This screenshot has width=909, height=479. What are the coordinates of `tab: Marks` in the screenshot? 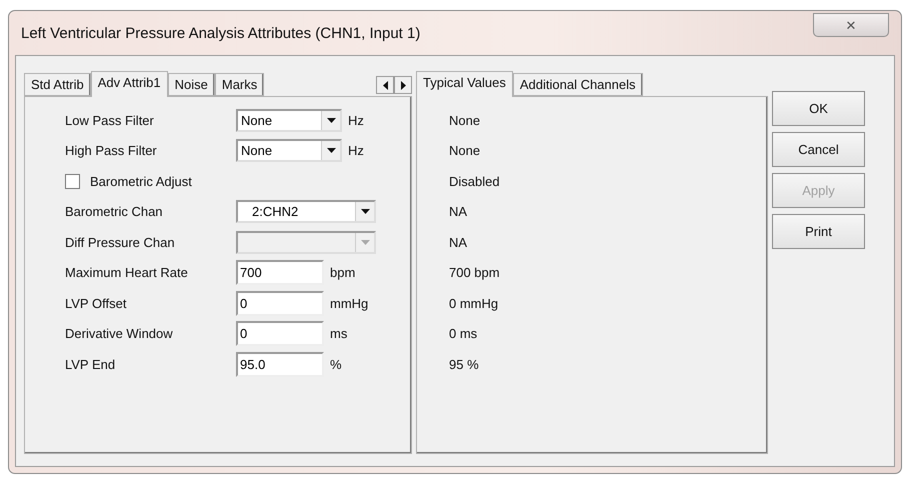 It's located at (239, 84).